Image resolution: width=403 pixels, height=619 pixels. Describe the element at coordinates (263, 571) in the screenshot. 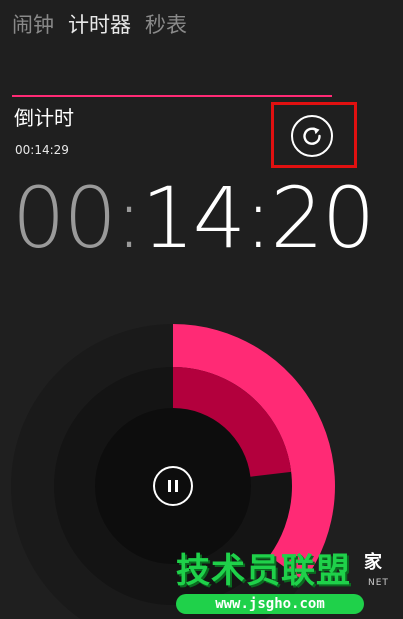

I see `watermark-title: 技术员联盟` at that location.